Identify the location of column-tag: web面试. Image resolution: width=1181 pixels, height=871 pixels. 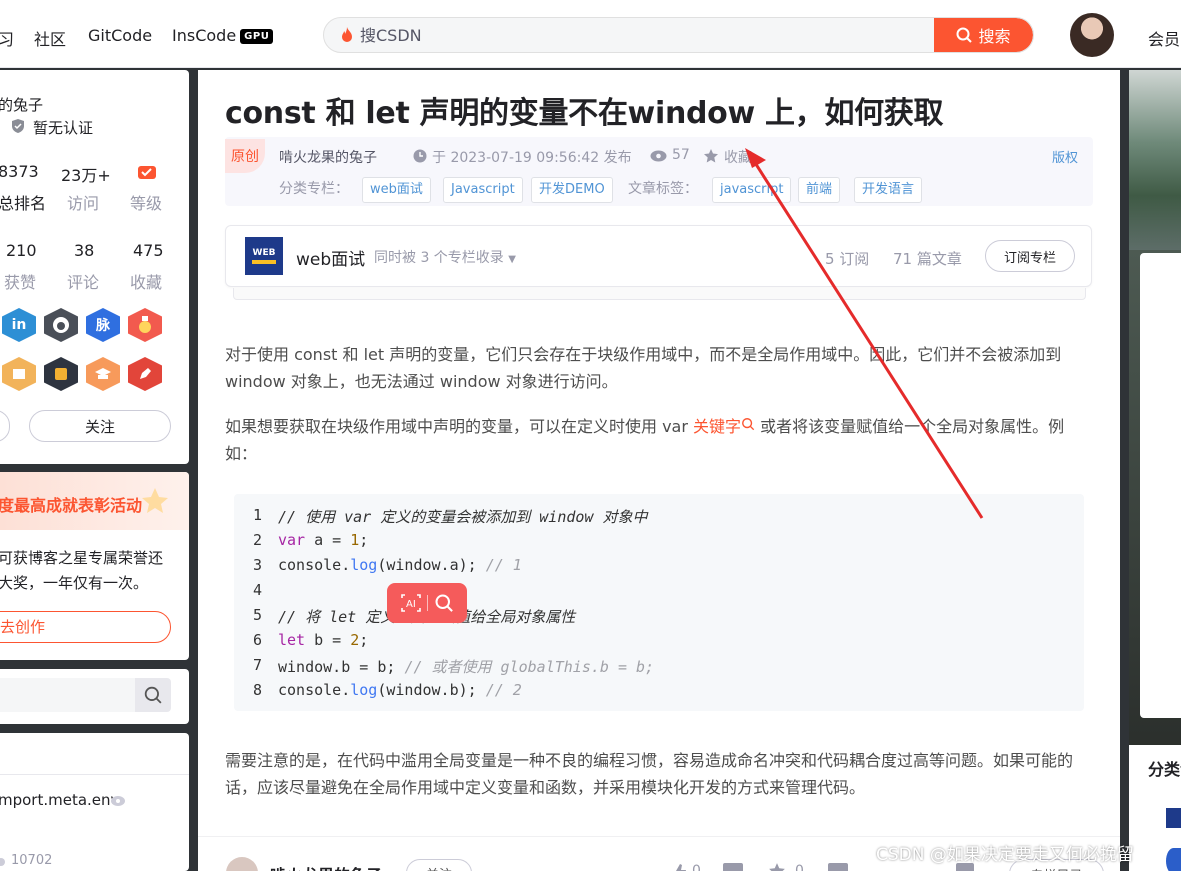
(396, 190).